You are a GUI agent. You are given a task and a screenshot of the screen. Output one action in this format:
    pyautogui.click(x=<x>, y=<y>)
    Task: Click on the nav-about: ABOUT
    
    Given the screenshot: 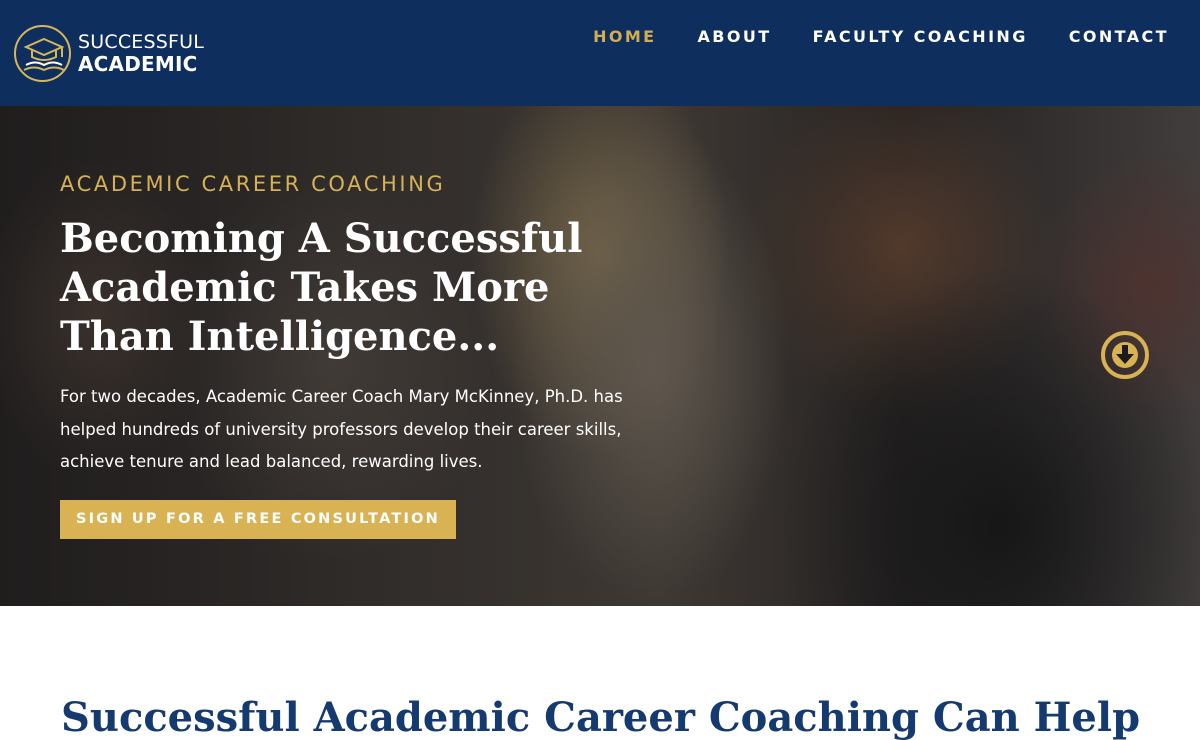 What is the action you would take?
    pyautogui.click(x=735, y=37)
    